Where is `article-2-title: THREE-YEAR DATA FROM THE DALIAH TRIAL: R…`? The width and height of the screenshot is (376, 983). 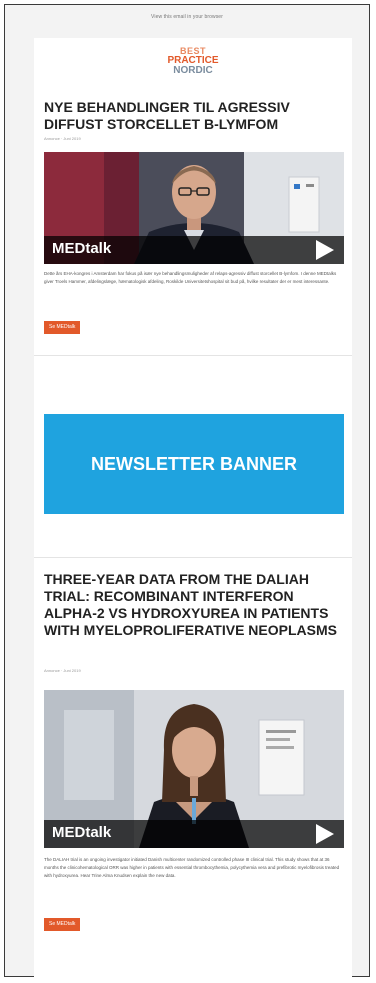 article-2-title: THREE-YEAR DATA FROM THE DALIAH TRIAL: R… is located at coordinates (194, 605).